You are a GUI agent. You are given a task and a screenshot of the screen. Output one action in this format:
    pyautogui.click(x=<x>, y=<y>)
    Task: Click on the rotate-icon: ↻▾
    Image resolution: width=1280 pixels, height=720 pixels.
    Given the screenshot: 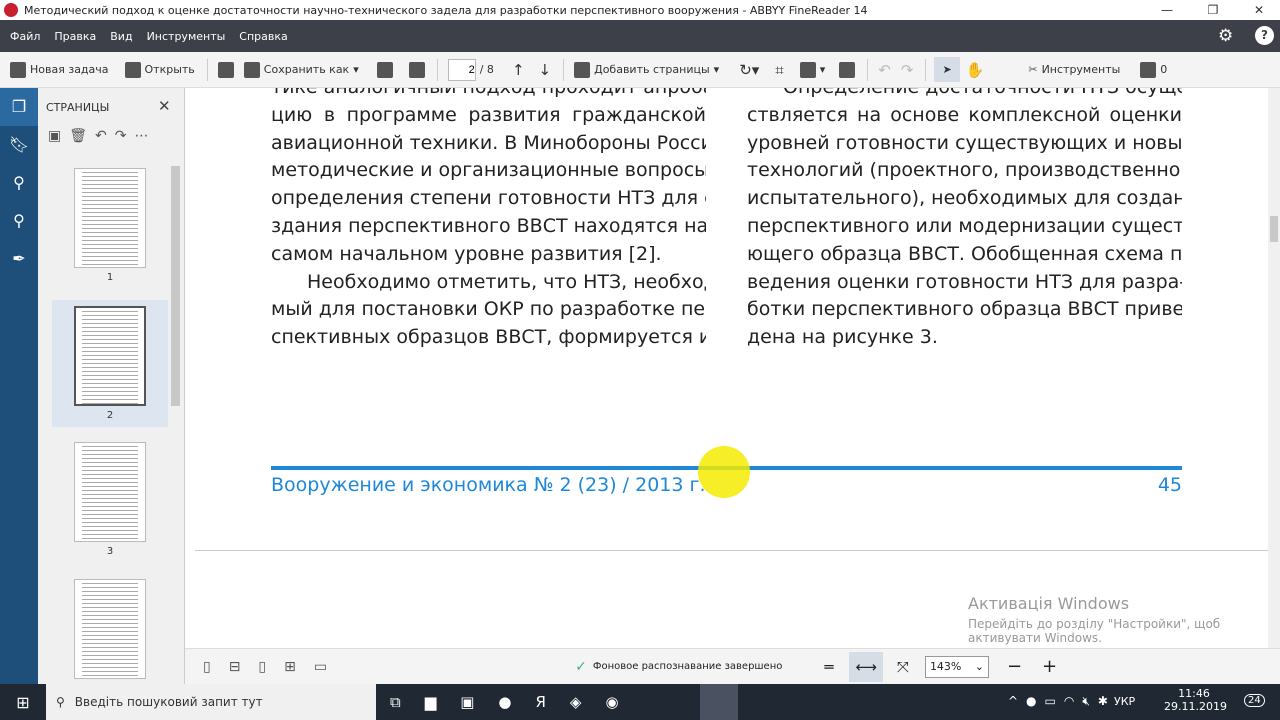 What is the action you would take?
    pyautogui.click(x=749, y=70)
    